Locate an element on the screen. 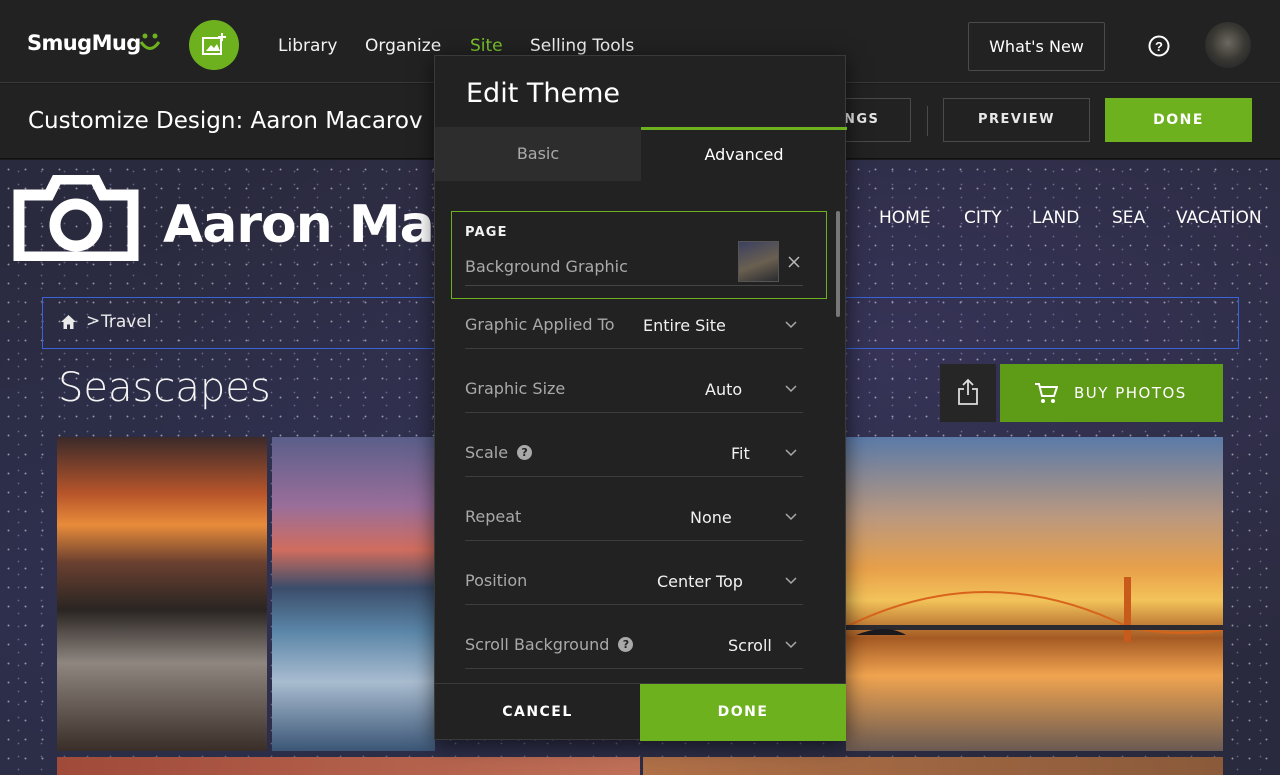 The height and width of the screenshot is (775, 1280). done-button-top: DONE is located at coordinates (1178, 120).